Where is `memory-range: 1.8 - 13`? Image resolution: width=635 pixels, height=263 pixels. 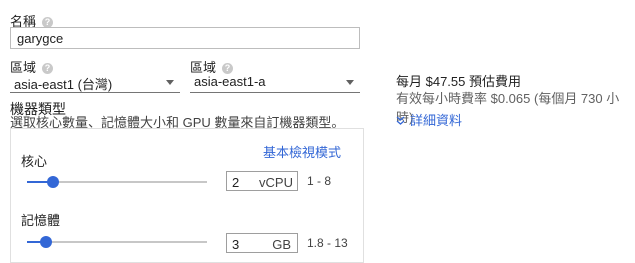 memory-range: 1.8 - 13 is located at coordinates (327, 243).